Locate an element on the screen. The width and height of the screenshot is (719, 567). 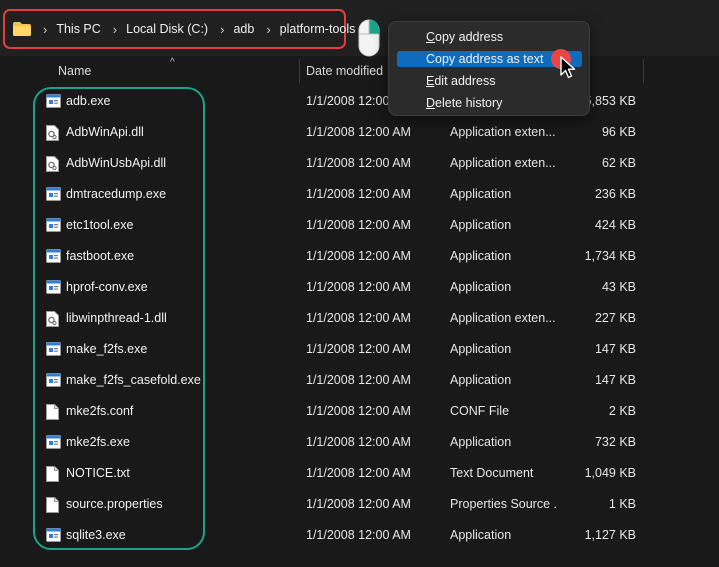
sort-caret-icon: ^ is located at coordinates (172, 62).